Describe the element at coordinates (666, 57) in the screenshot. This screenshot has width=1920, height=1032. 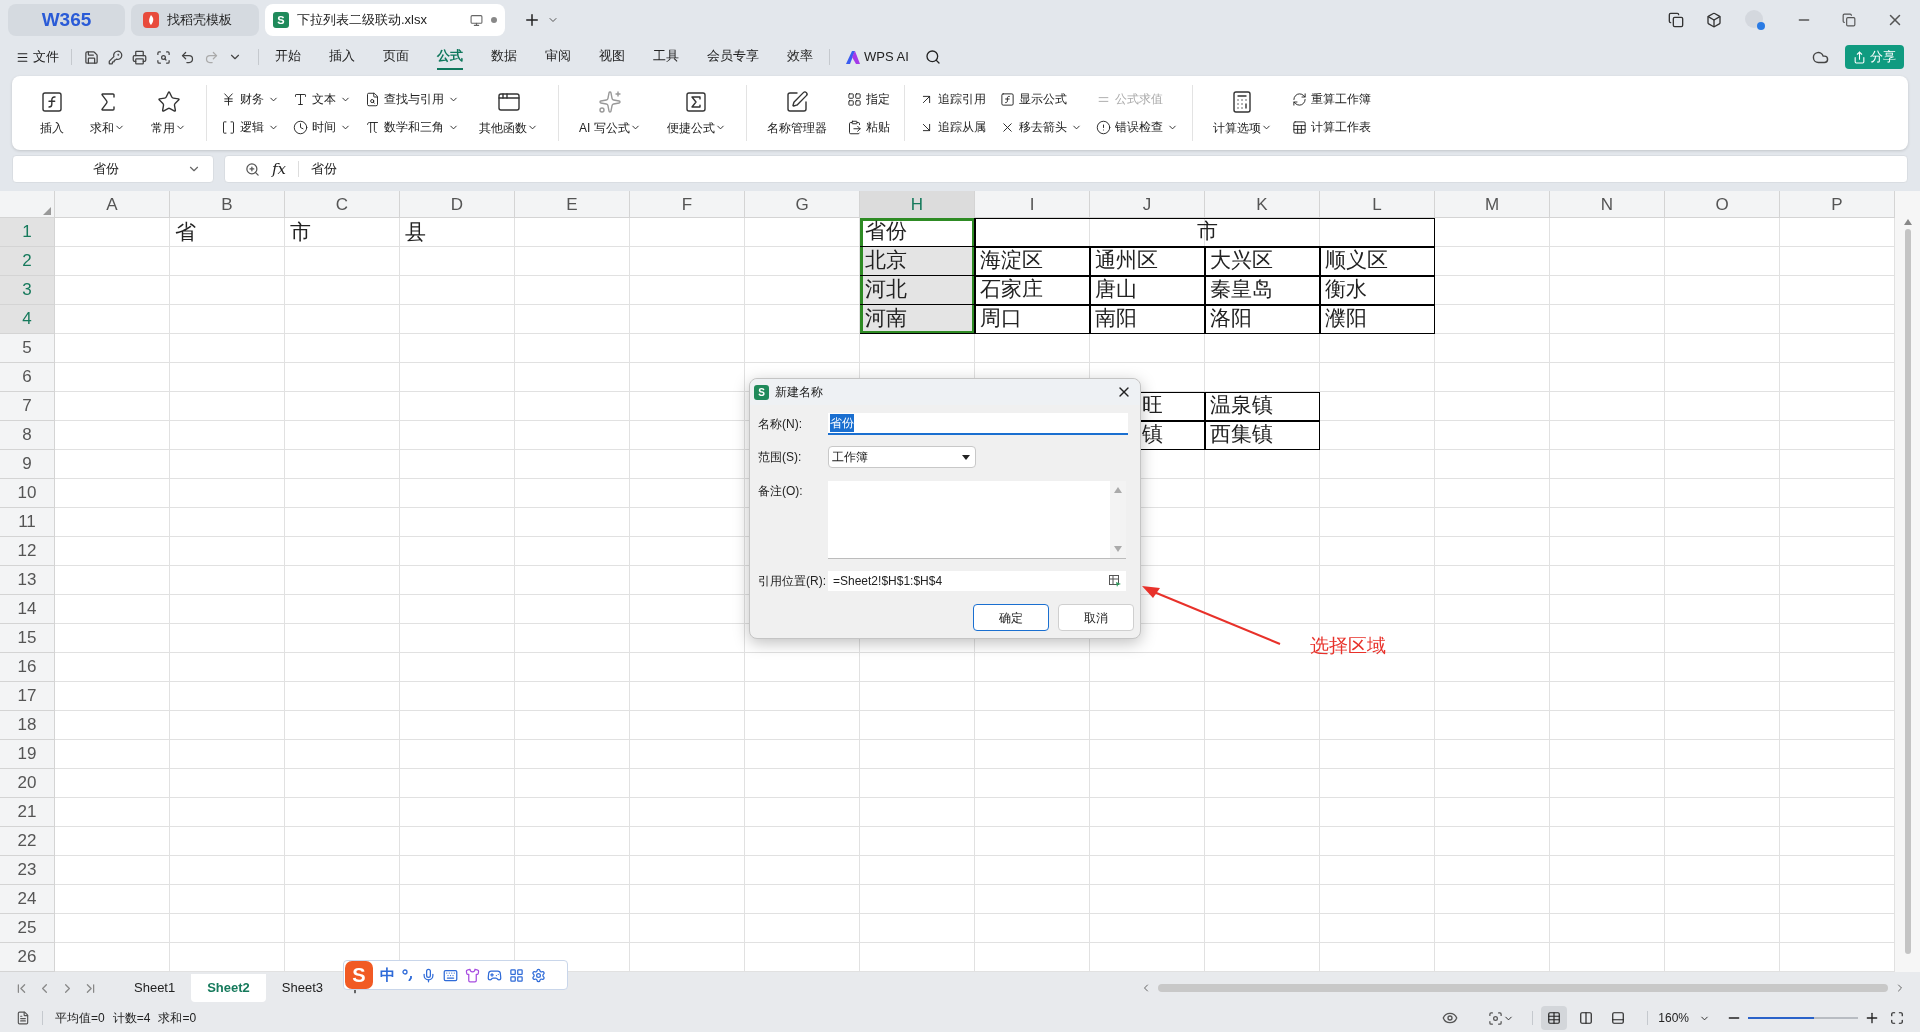
I see `menu-tab: 工具` at that location.